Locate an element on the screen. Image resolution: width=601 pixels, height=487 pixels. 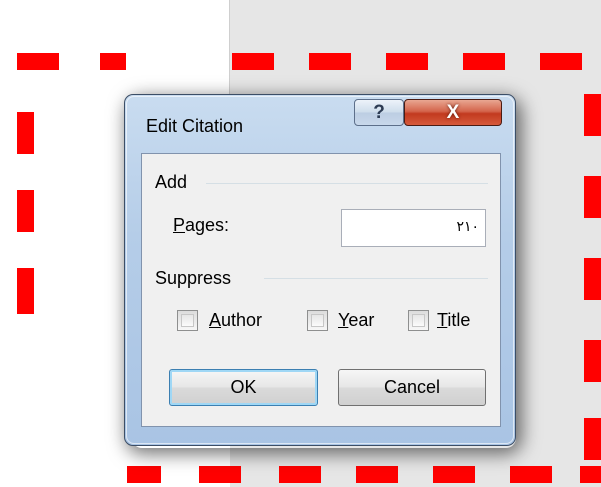
cancel-button: Cancel is located at coordinates (412, 387).